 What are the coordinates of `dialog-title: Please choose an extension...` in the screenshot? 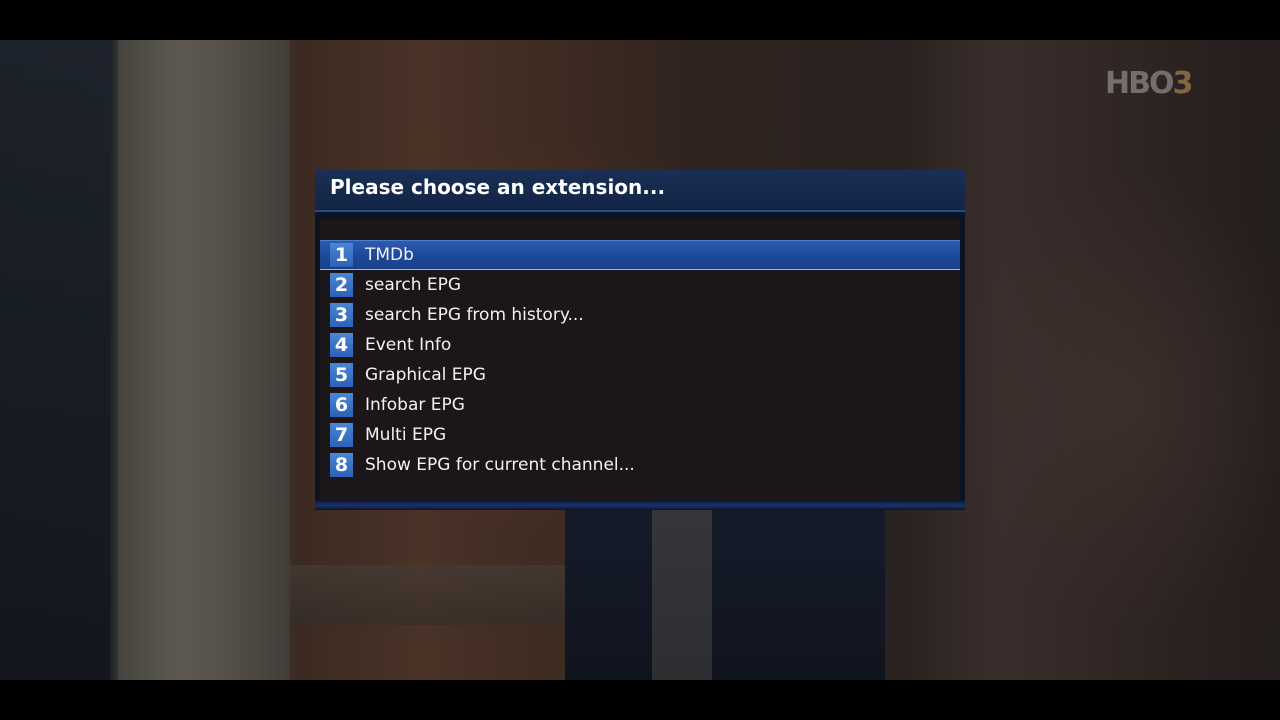 It's located at (498, 187).